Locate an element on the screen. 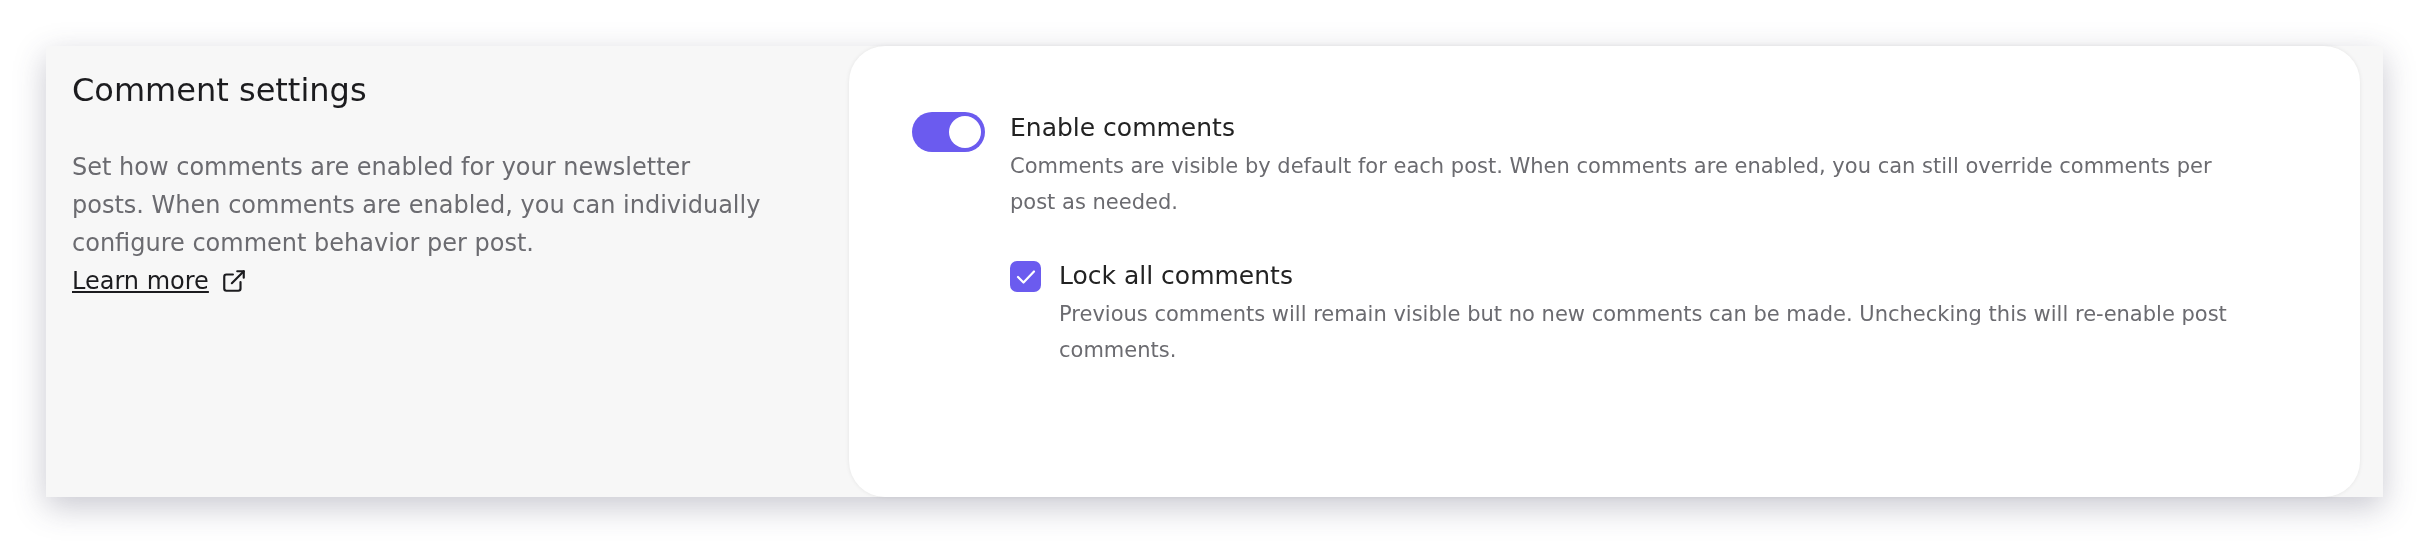 Image resolution: width=2430 pixels, height=544 pixels. section-description: Set how comments are enabled for your newsletter posts. When comments are enabled, you can individually configure comment behavior per post. is located at coordinates (417, 205).